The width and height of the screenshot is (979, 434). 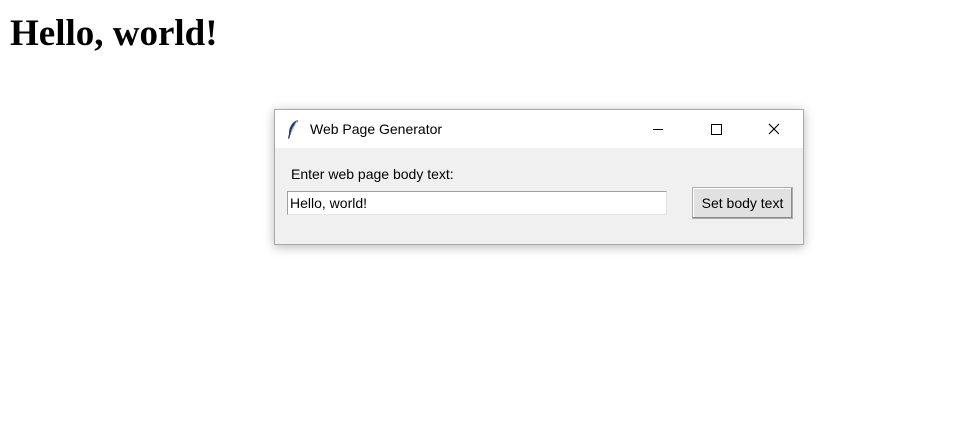 I want to click on body-text-label: Enter web page body text:, so click(x=372, y=174).